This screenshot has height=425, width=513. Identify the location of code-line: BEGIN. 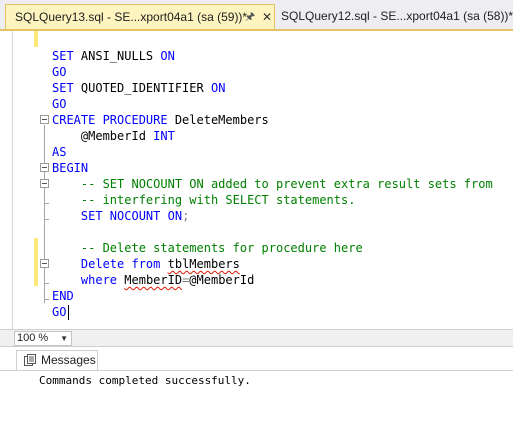
(70, 168).